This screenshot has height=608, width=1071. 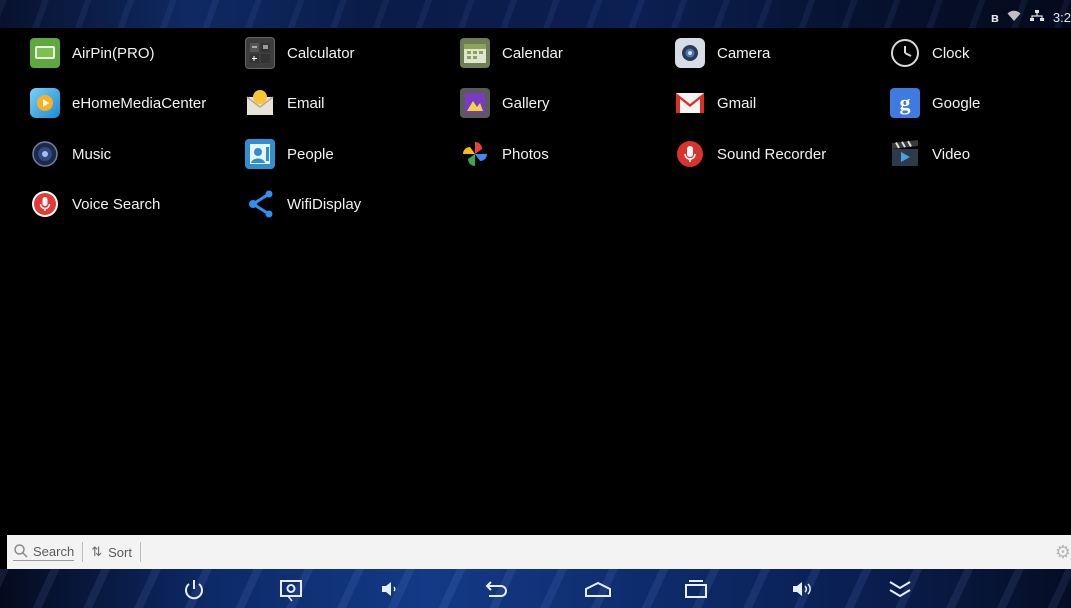 I want to click on app-label: Video, so click(x=951, y=154).